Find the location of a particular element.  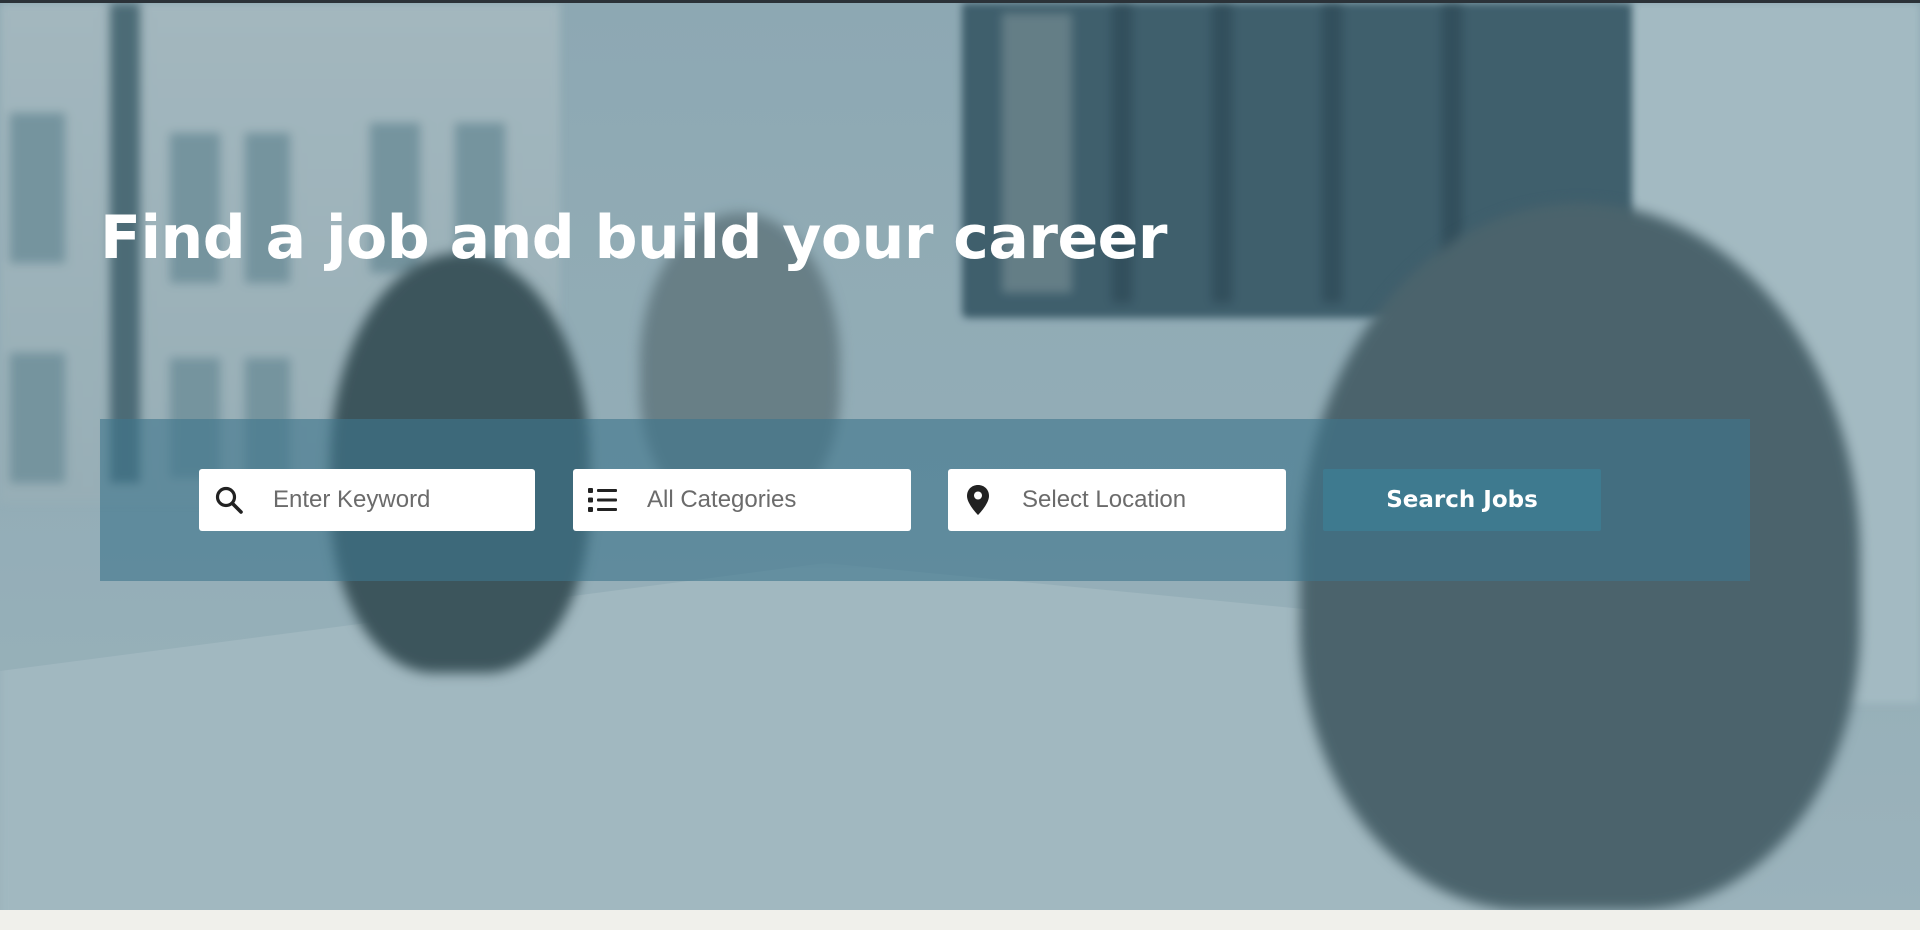

location-input is located at coordinates (1148, 500).